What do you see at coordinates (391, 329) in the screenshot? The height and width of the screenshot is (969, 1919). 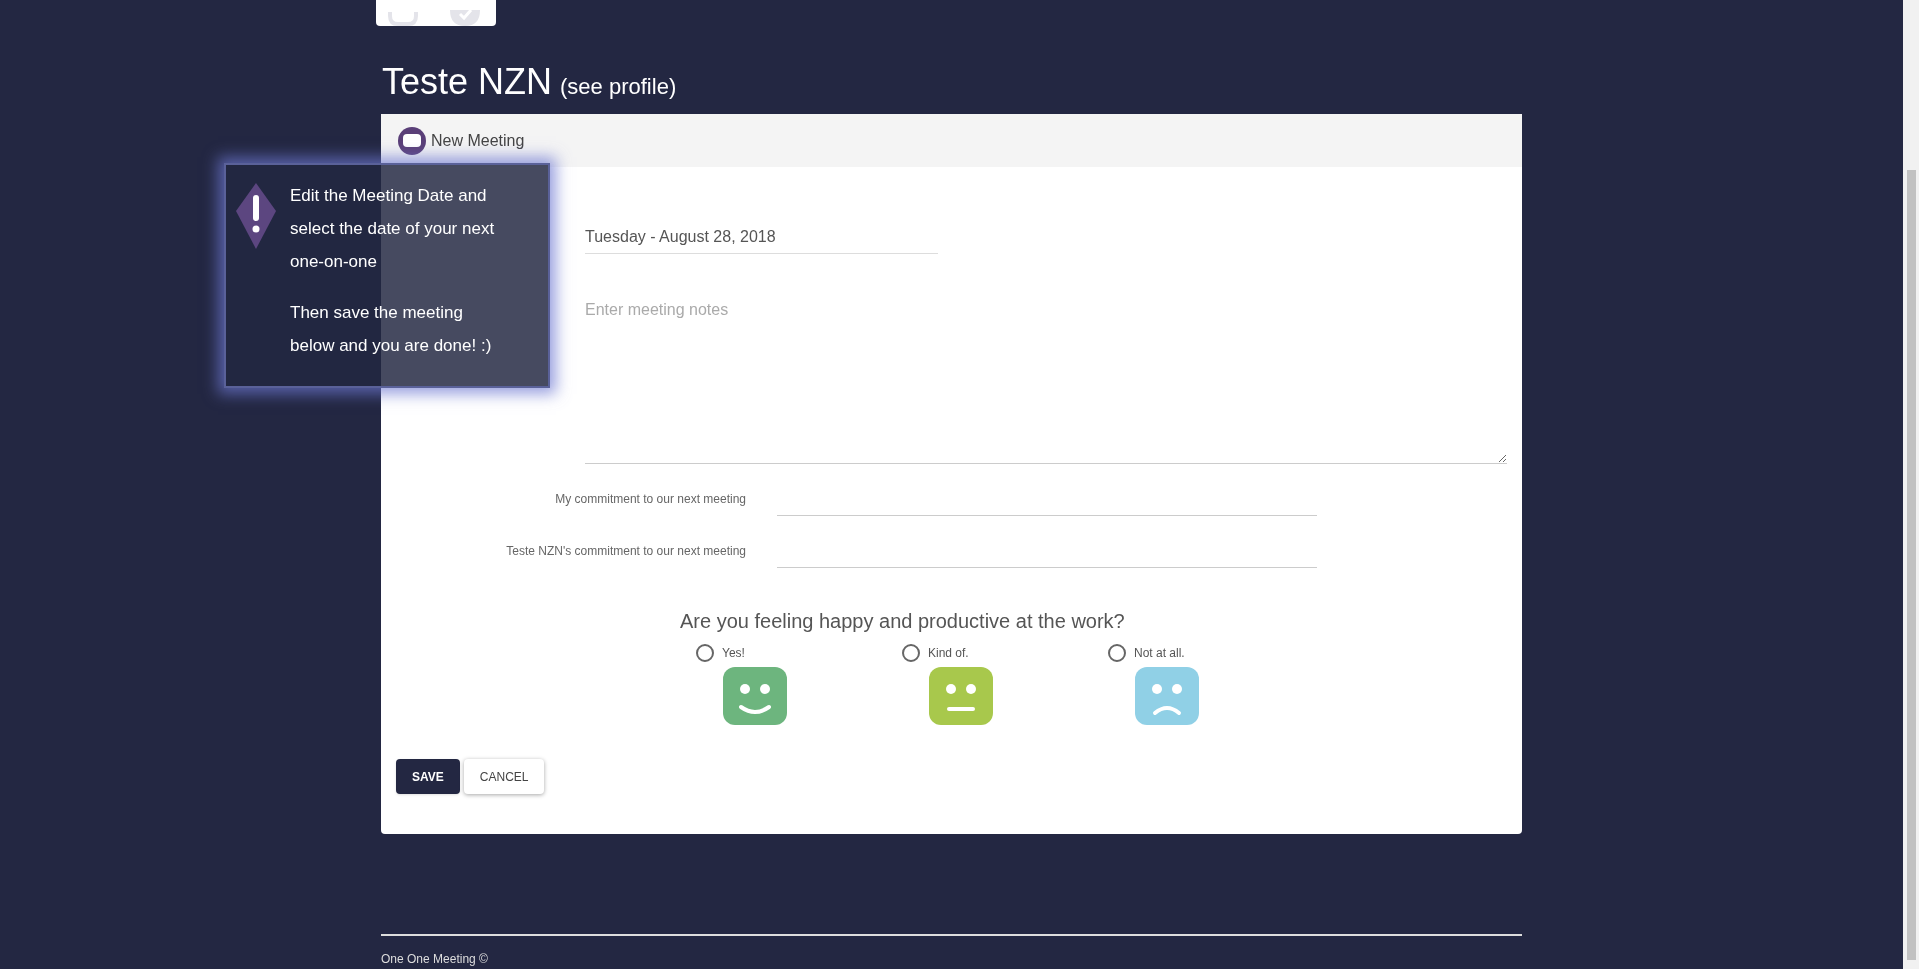 I see `tooltip-text: Then save the meeting below and you are done! :)` at bounding box center [391, 329].